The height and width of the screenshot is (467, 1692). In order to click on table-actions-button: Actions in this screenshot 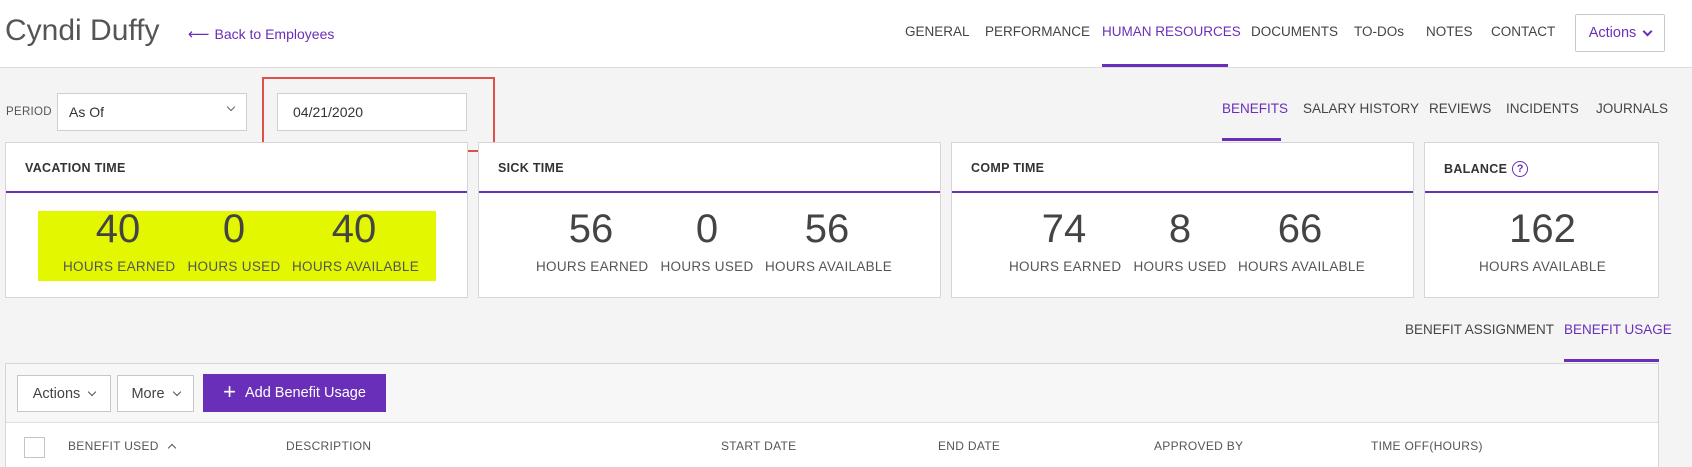, I will do `click(64, 393)`.